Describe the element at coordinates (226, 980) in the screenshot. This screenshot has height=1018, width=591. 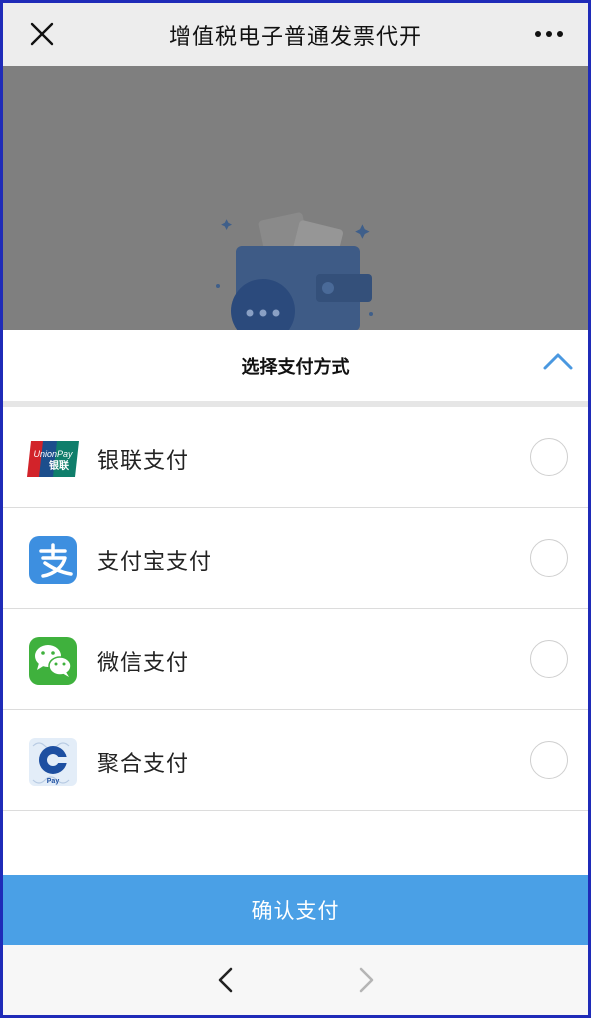
I see `chevron-left-icon` at that location.